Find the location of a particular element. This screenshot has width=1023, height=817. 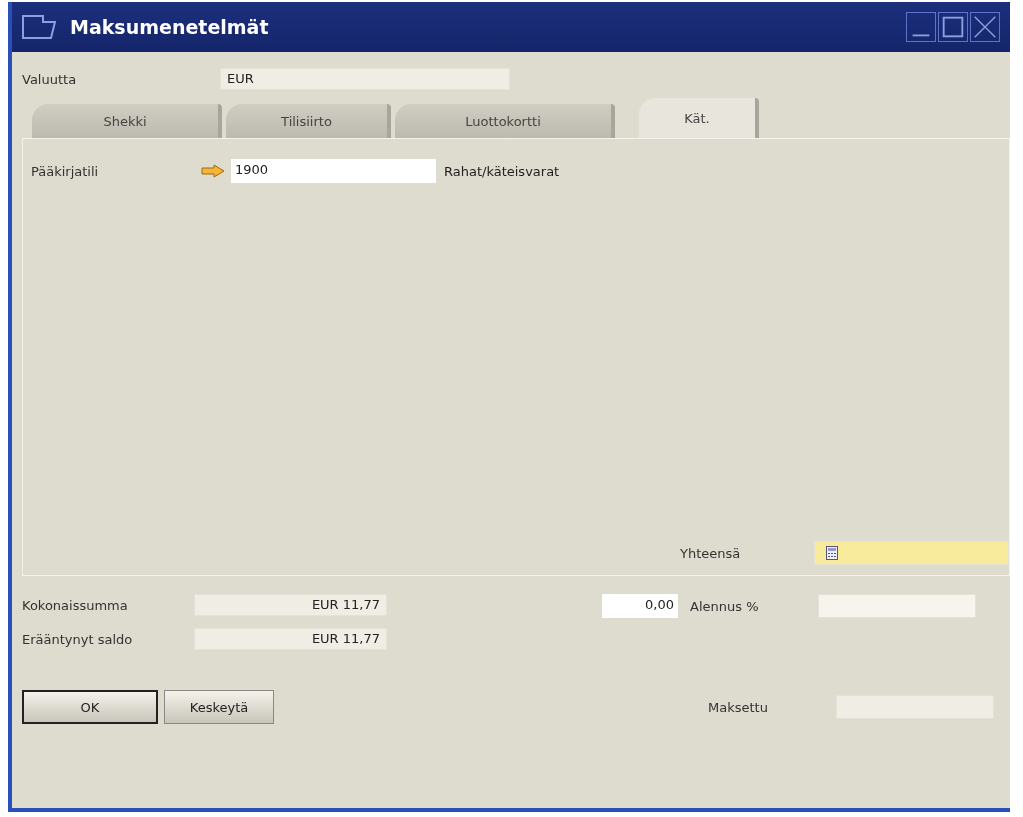

field-label: Erääntynyt saldo is located at coordinates (78, 639).